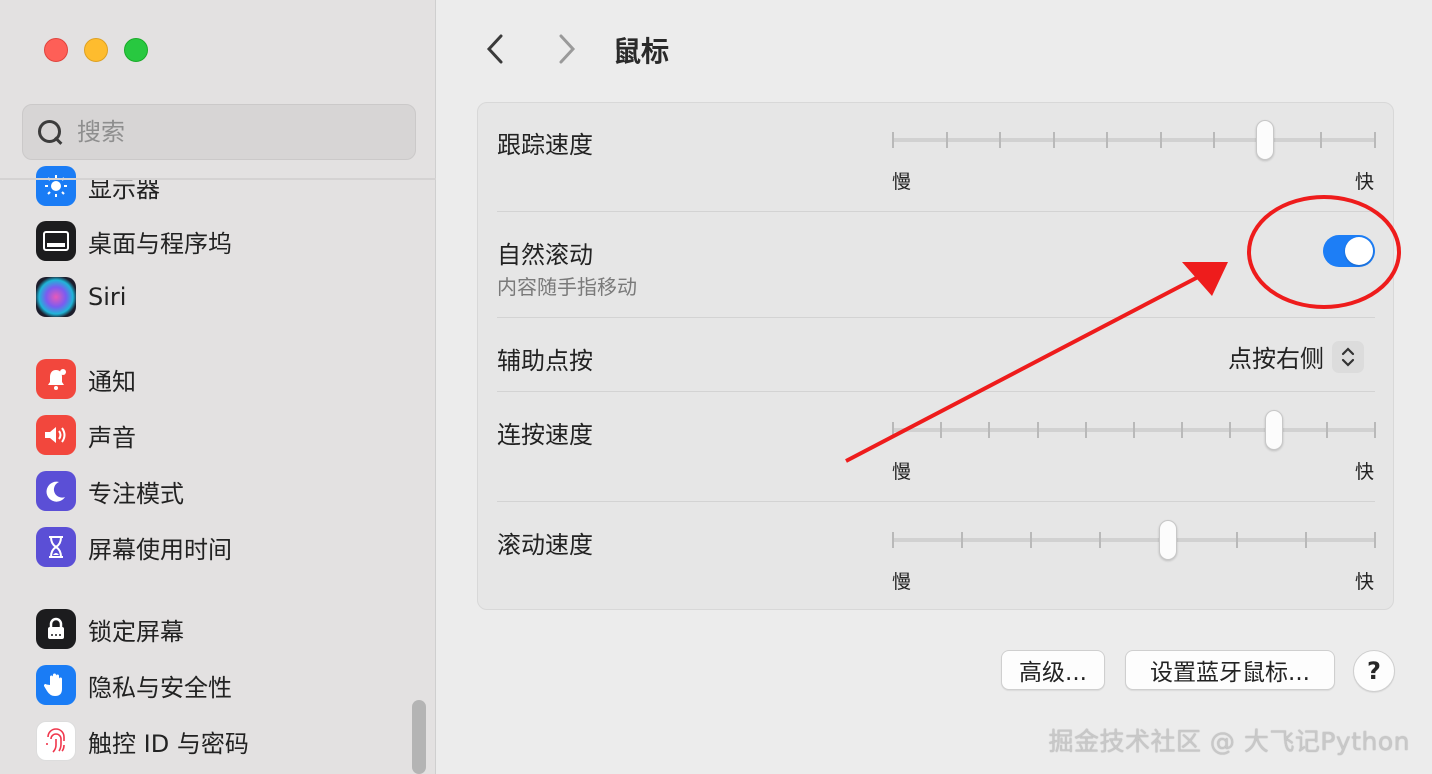 The width and height of the screenshot is (1432, 774). Describe the element at coordinates (226, 629) in the screenshot. I see `sidebar-item-lock-screen: 锁定屏幕` at that location.